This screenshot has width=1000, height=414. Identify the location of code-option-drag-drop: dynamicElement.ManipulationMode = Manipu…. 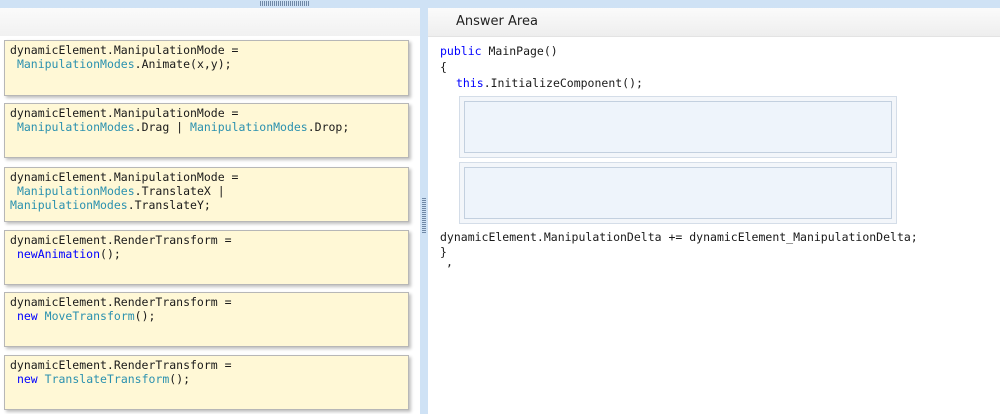
(206, 130).